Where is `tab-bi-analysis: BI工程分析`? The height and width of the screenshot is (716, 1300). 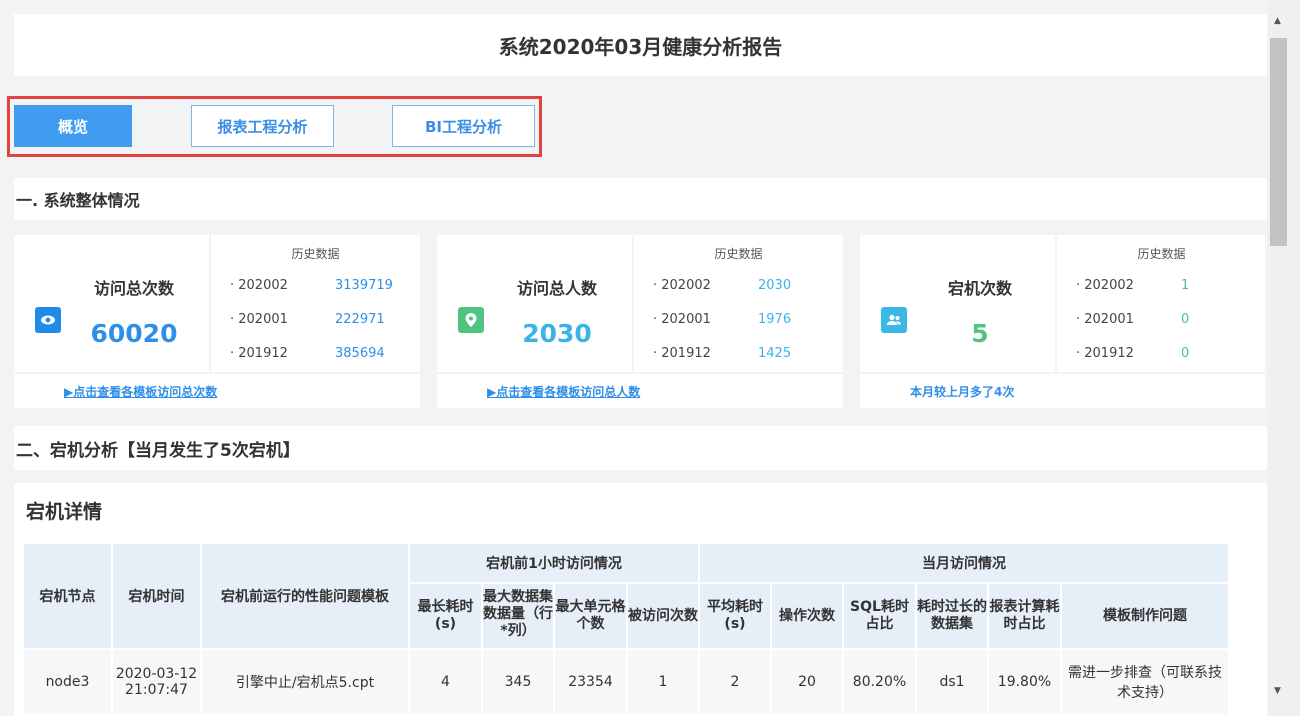
tab-bi-analysis: BI工程分析 is located at coordinates (463, 126).